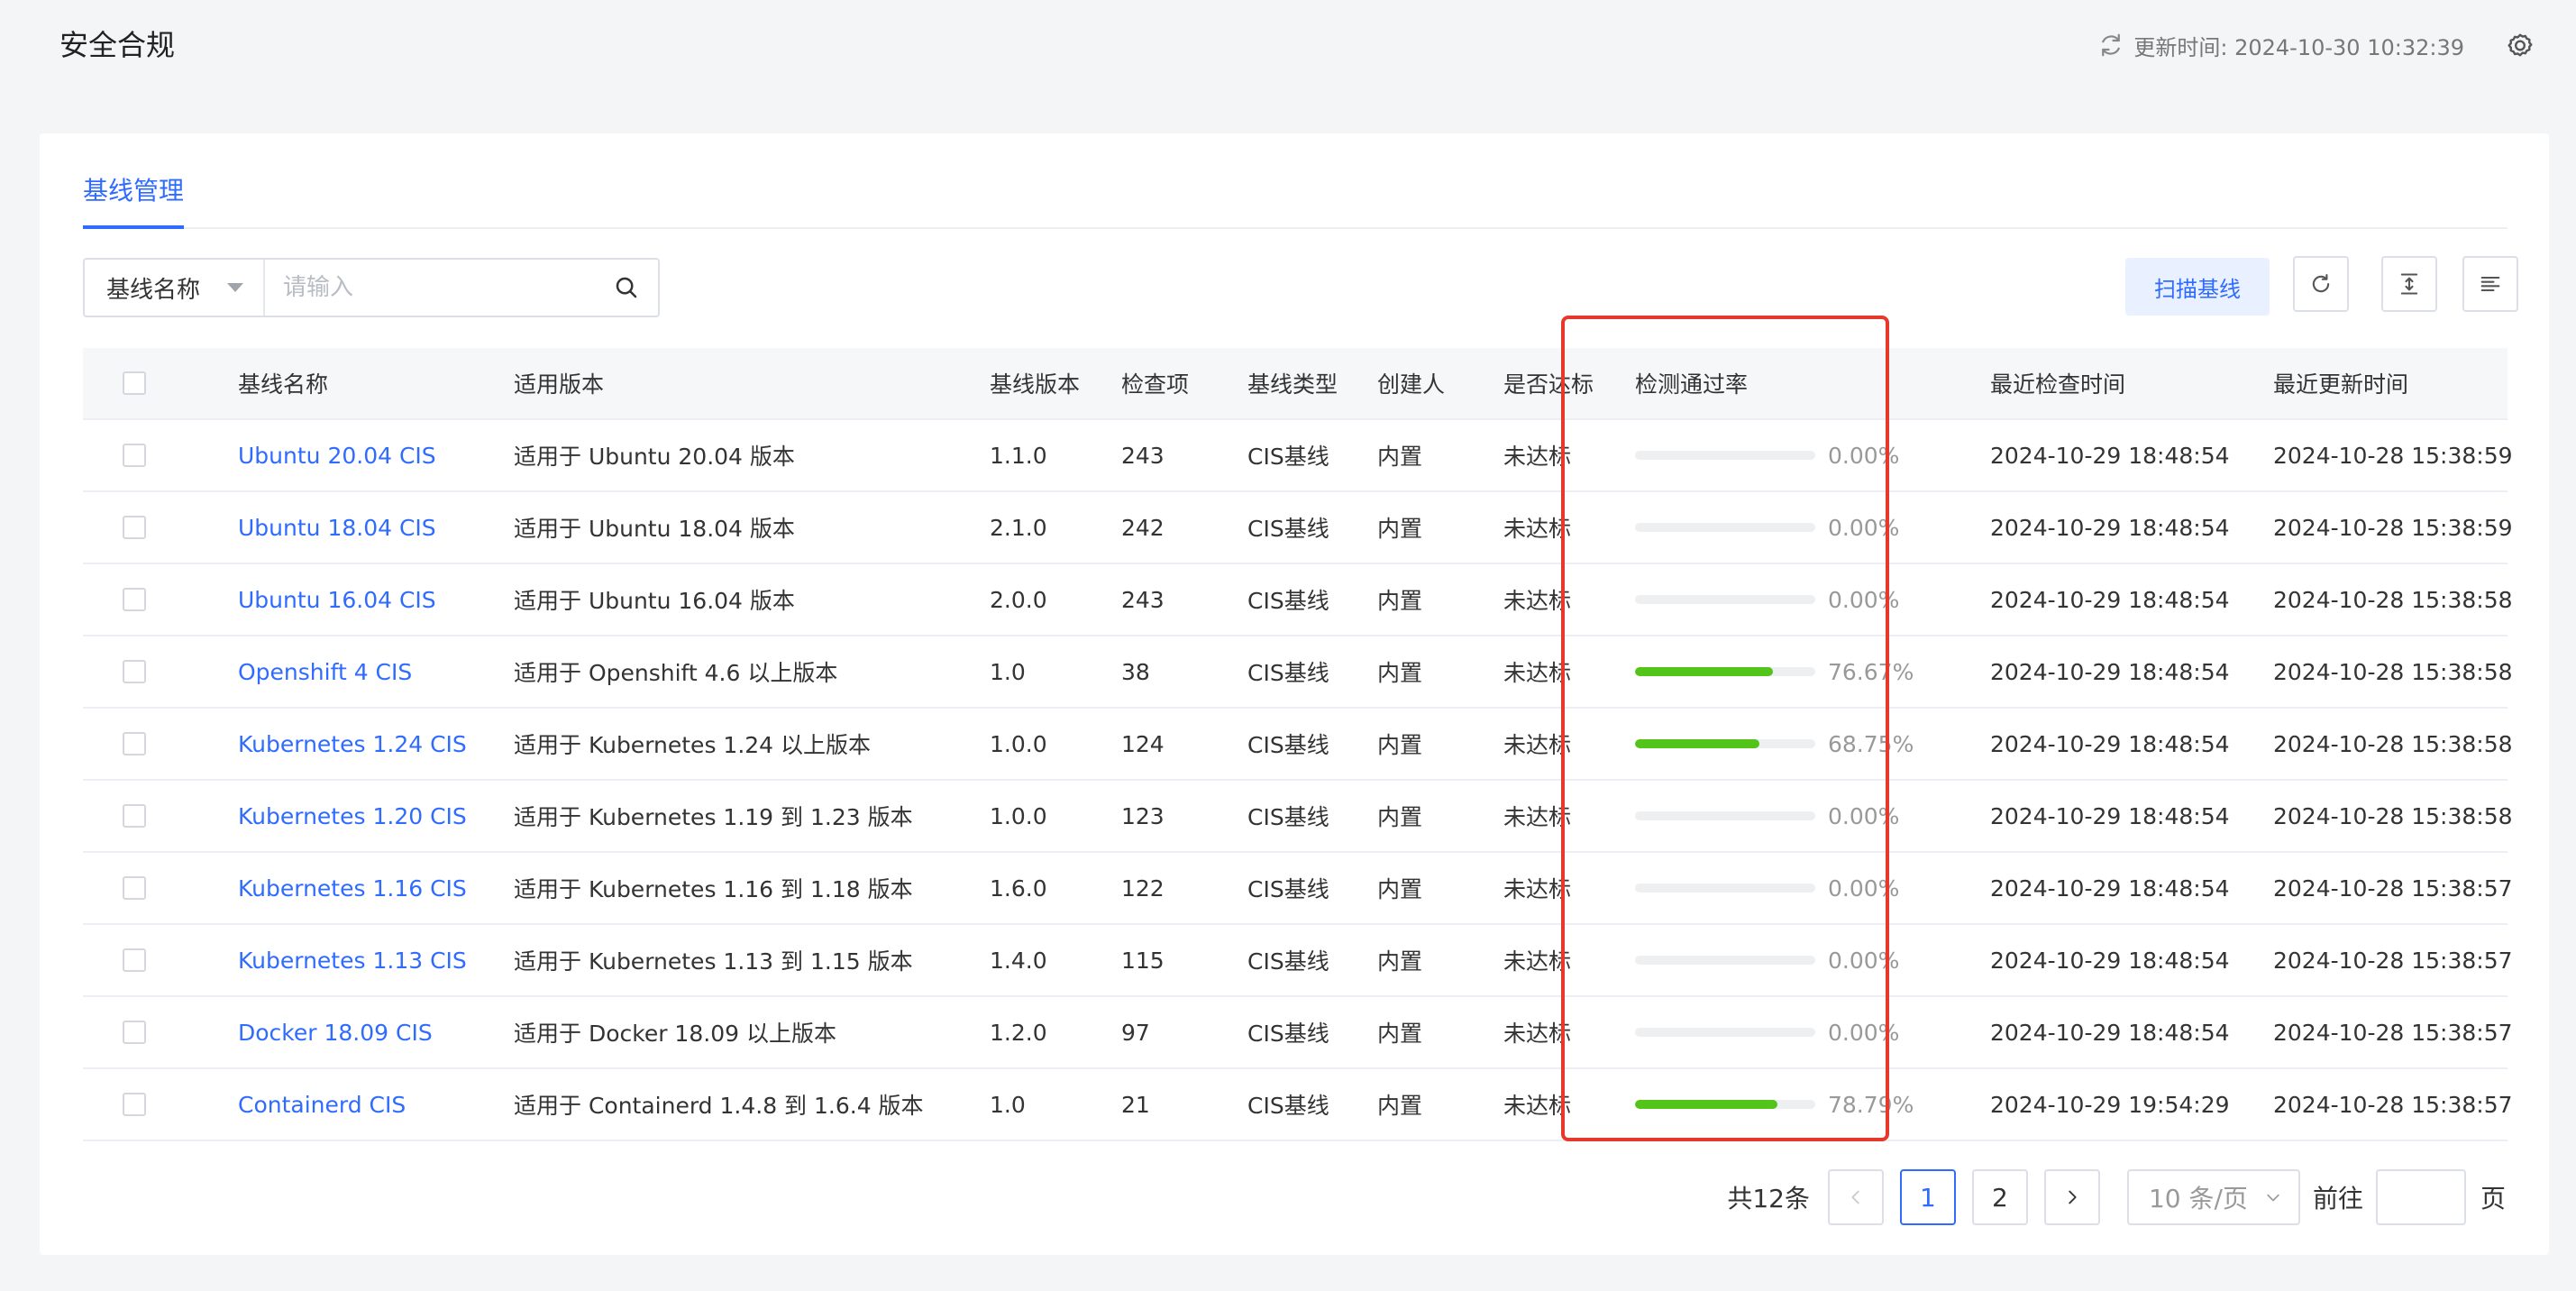  What do you see at coordinates (693, 745) in the screenshot?
I see `applicable-version: 适用于 Kubernetes 1.24 以上版本` at bounding box center [693, 745].